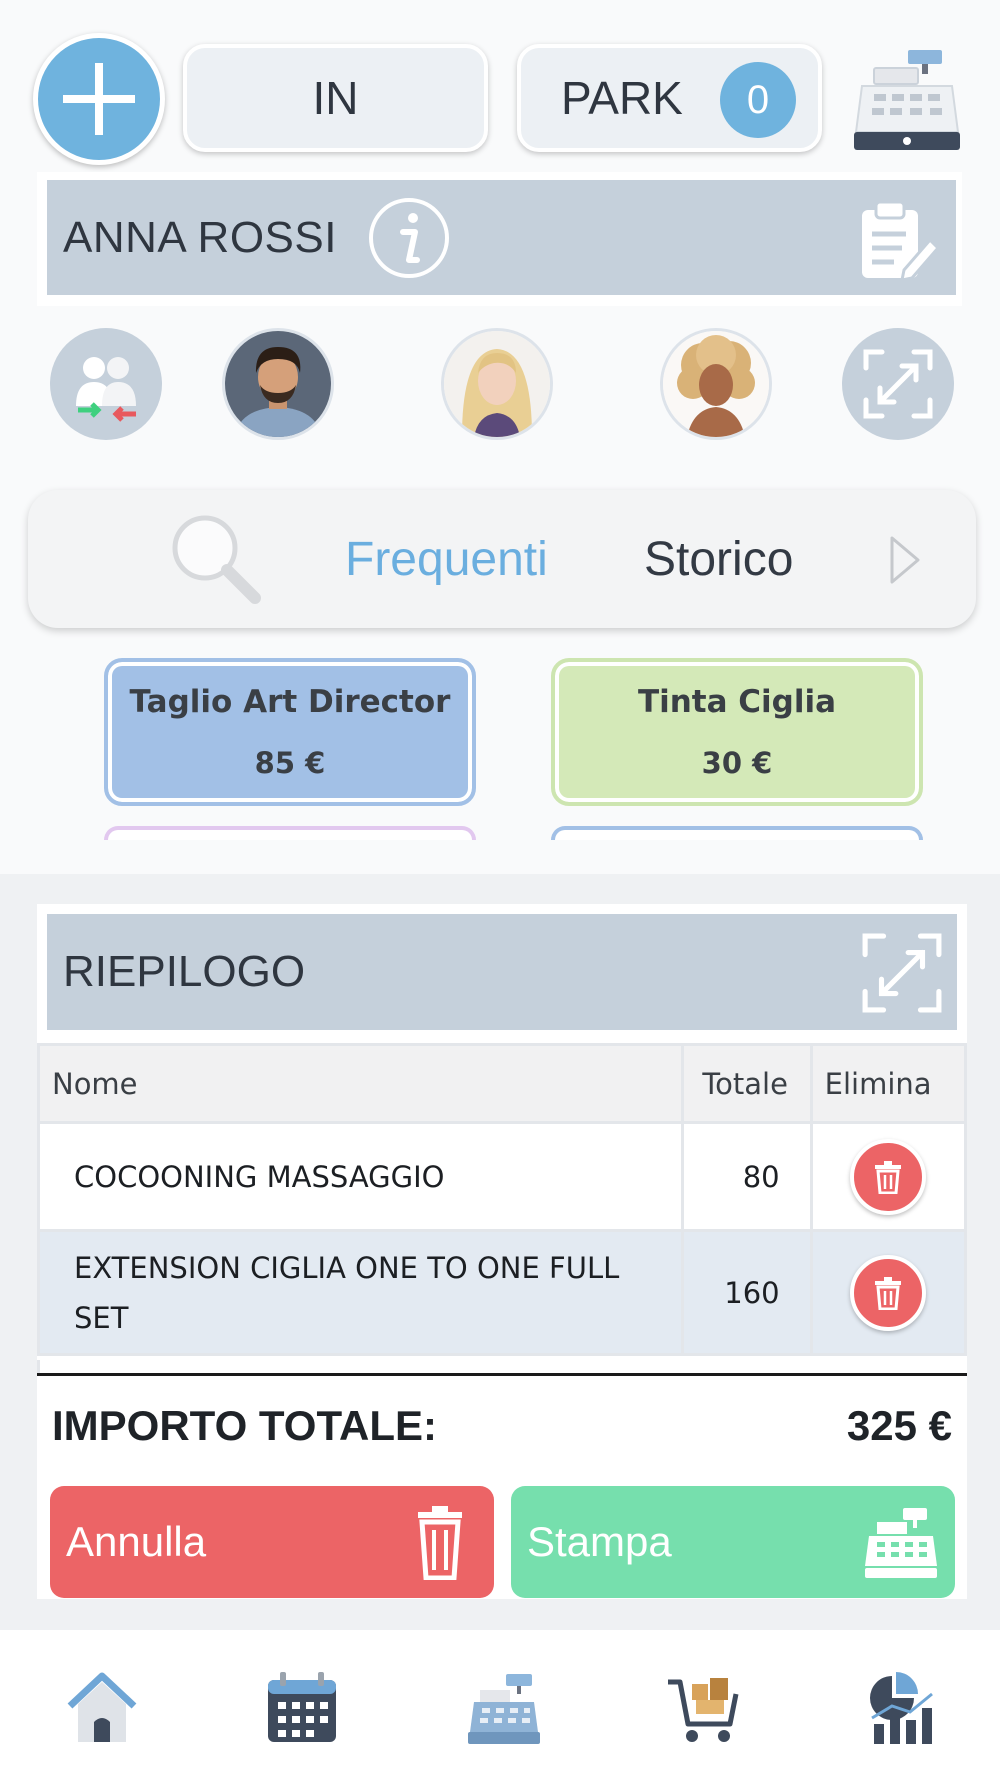 This screenshot has width=1000, height=1778. I want to click on park-count-badge: 0, so click(758, 100).